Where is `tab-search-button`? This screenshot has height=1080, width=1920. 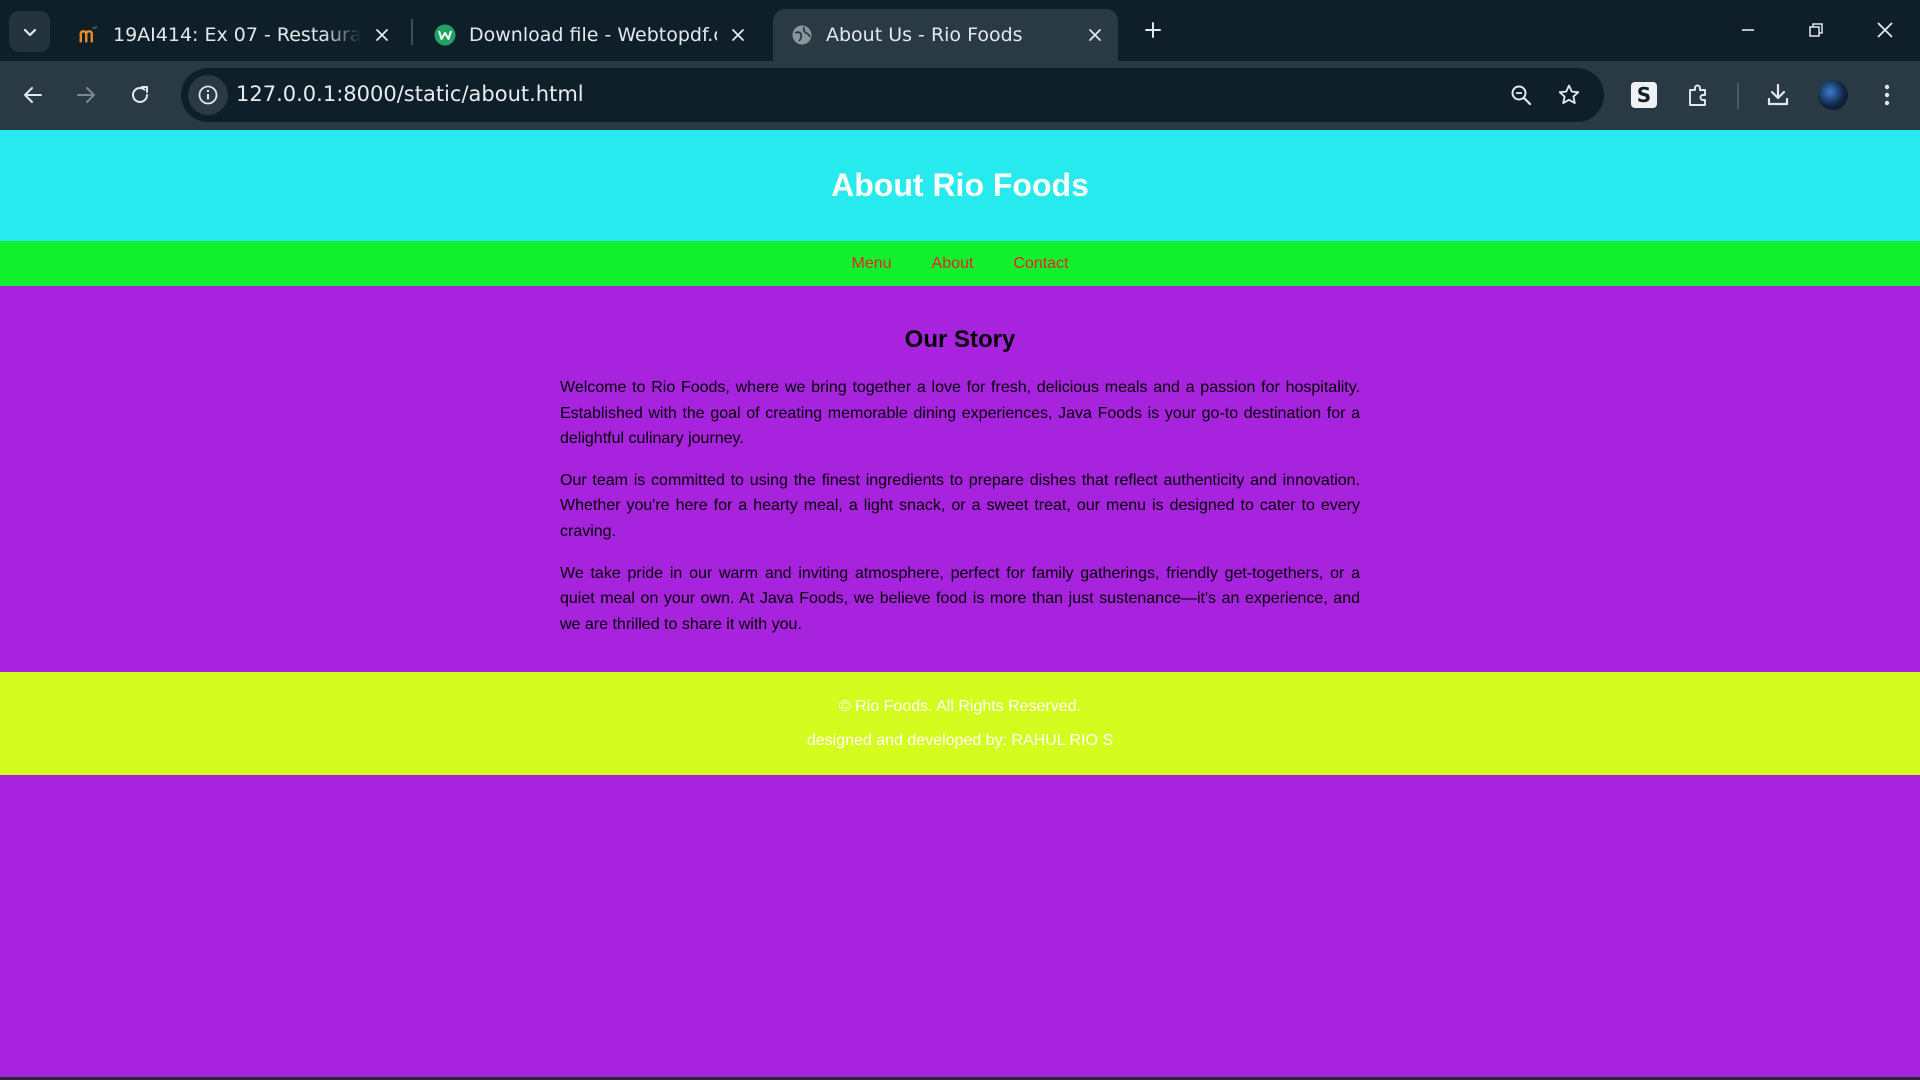 tab-search-button is located at coordinates (29, 31).